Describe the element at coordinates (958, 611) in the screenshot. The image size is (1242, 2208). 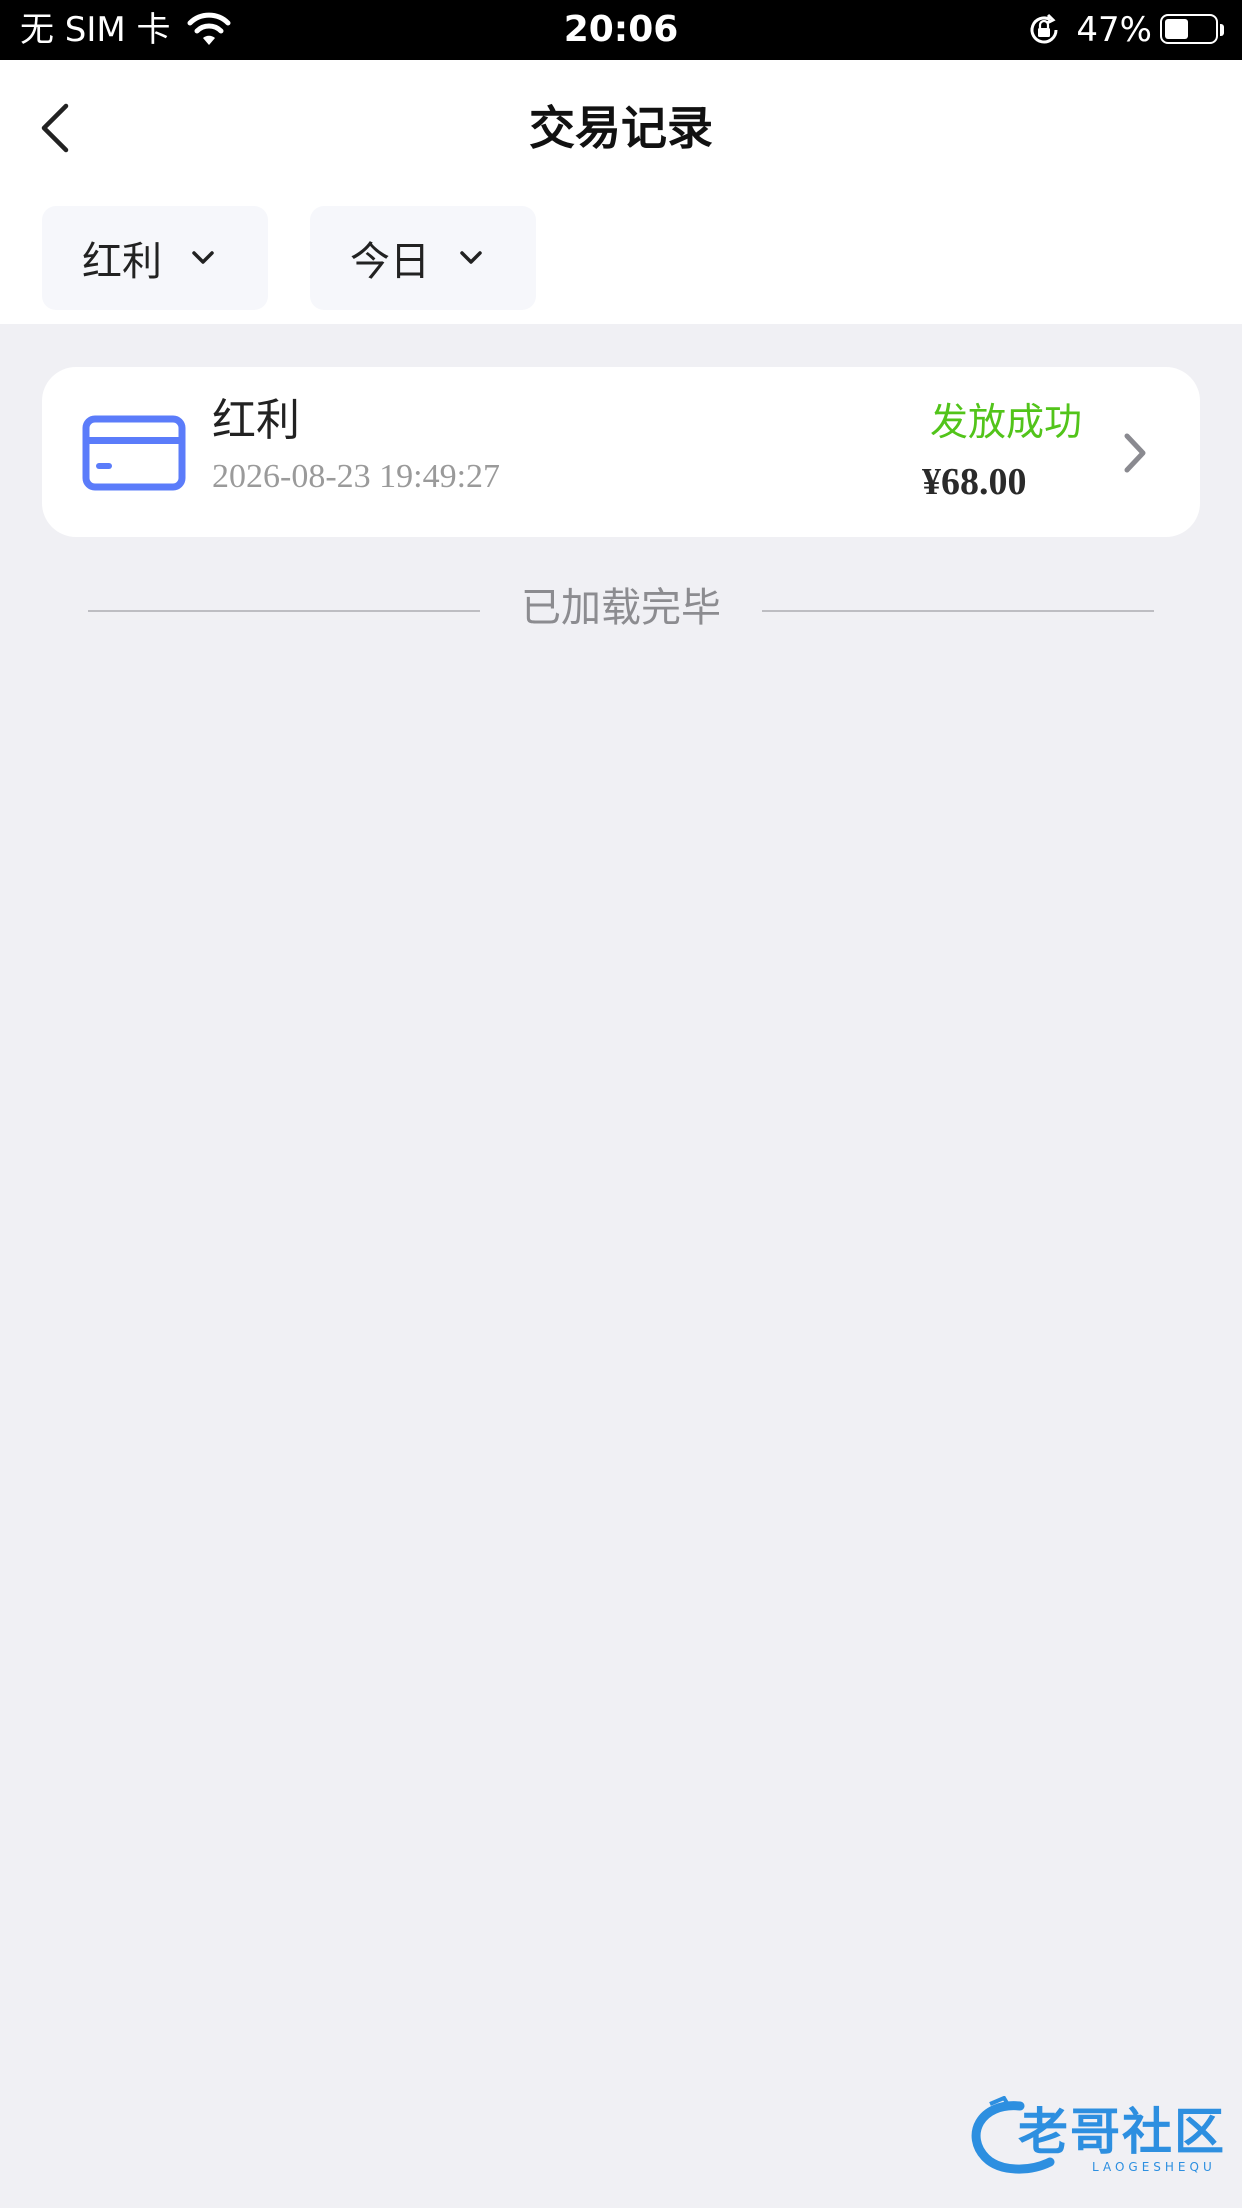
I see `divider-right` at that location.